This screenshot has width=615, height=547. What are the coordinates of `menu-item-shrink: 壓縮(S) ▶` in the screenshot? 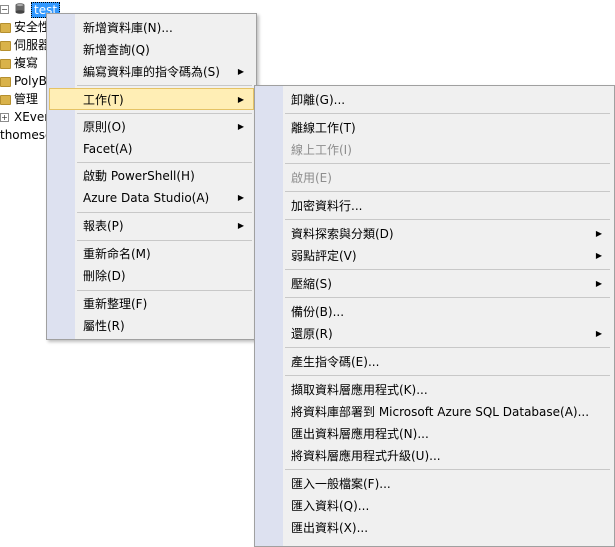 It's located at (434, 284).